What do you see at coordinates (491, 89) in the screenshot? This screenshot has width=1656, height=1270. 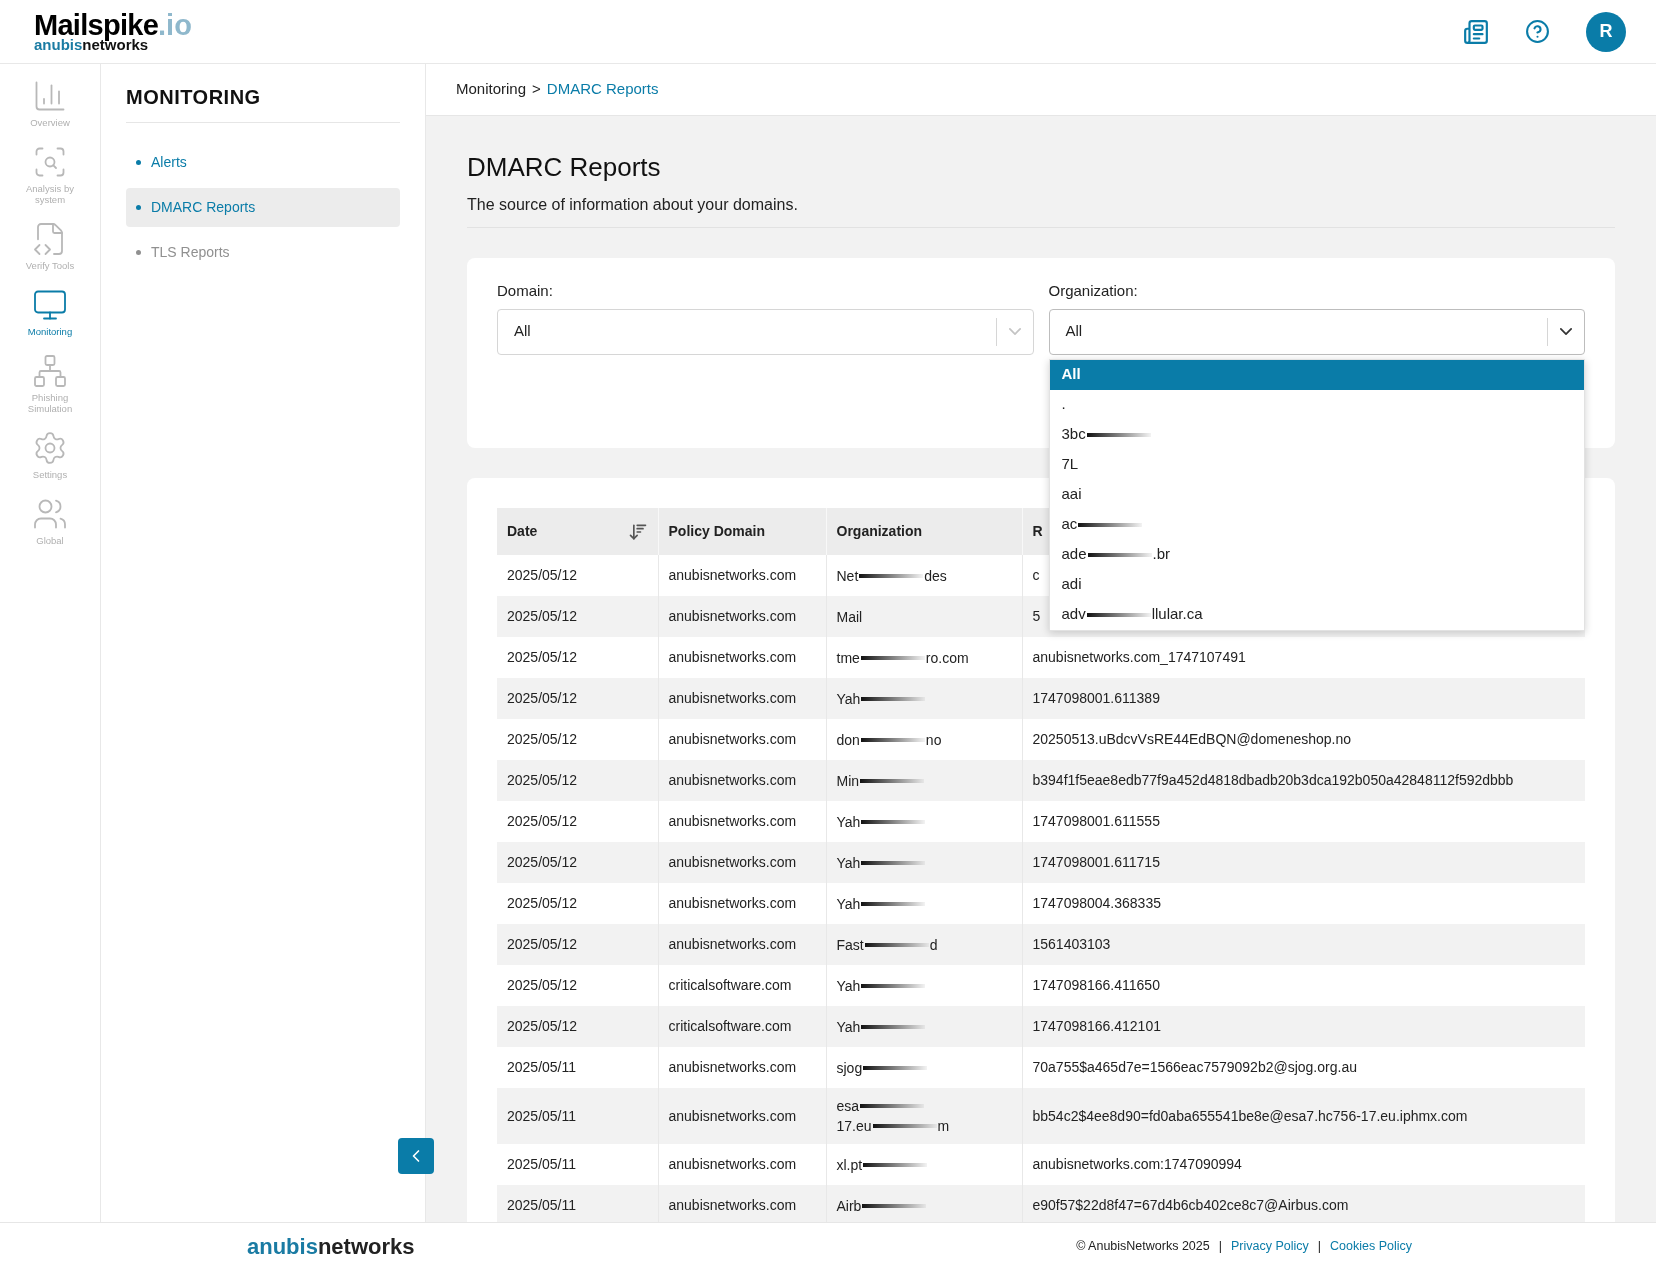 I see `breadcrumb-link: Monitoring` at bounding box center [491, 89].